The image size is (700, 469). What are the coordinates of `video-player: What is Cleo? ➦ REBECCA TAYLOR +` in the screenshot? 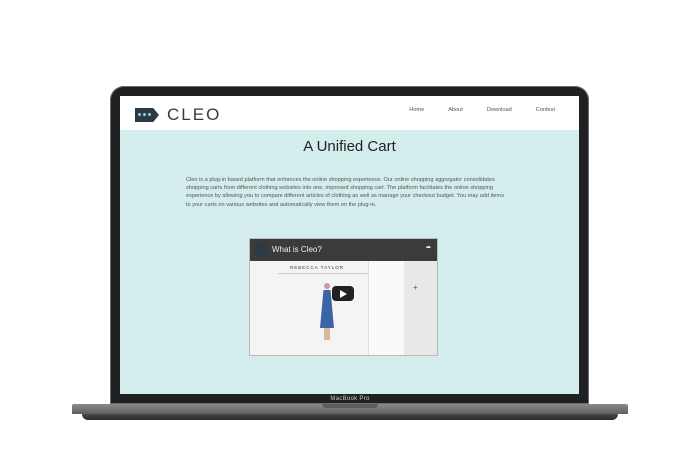 It's located at (343, 297).